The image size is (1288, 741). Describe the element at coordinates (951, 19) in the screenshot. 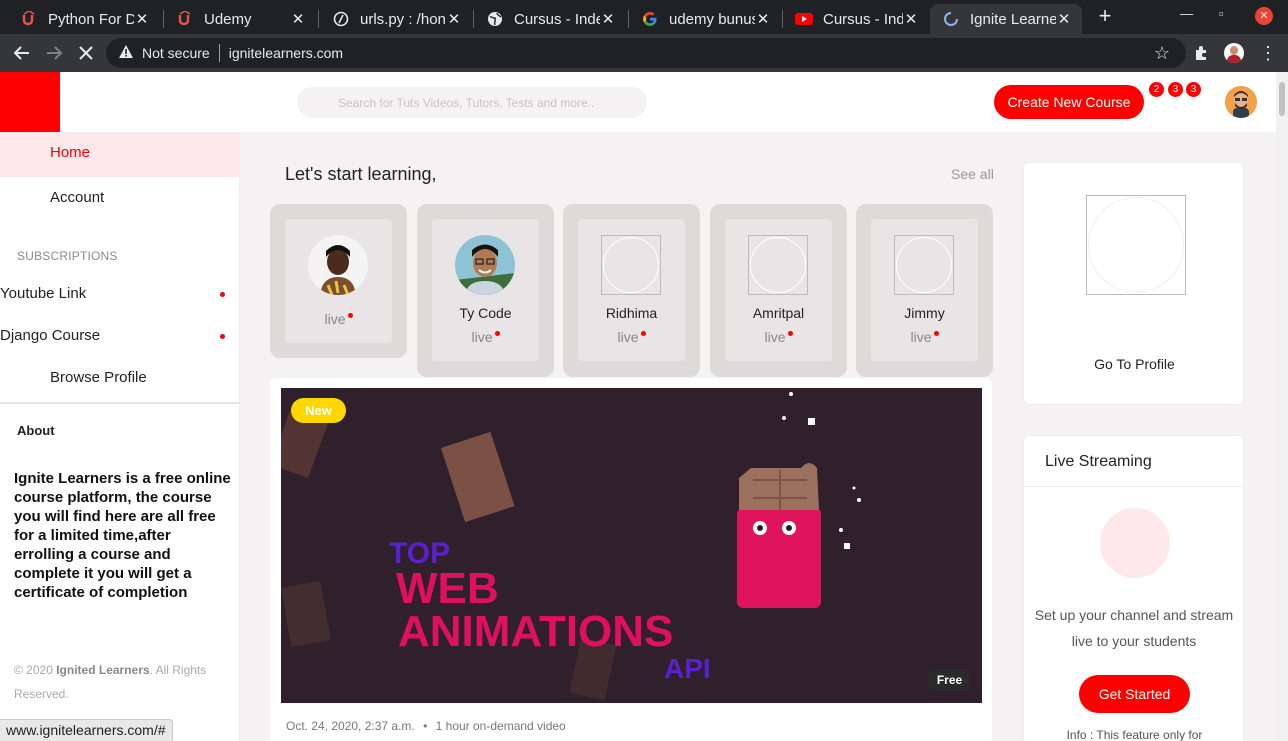

I see `loading-spinner-icon` at that location.